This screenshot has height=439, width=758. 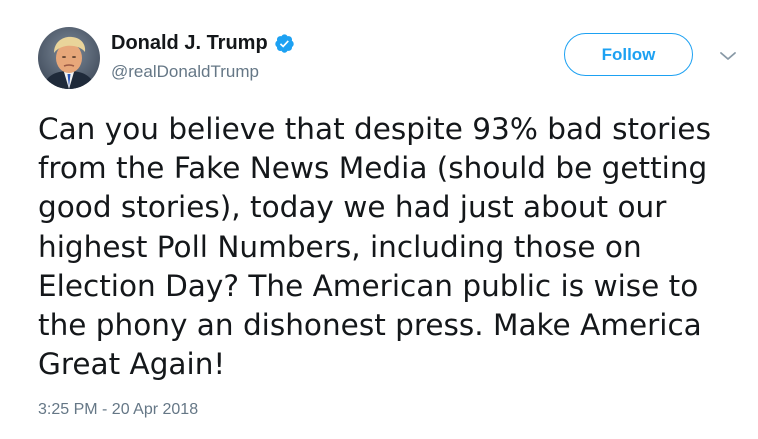 What do you see at coordinates (185, 72) in the screenshot?
I see `author-handle: @realDonaldTrump` at bounding box center [185, 72].